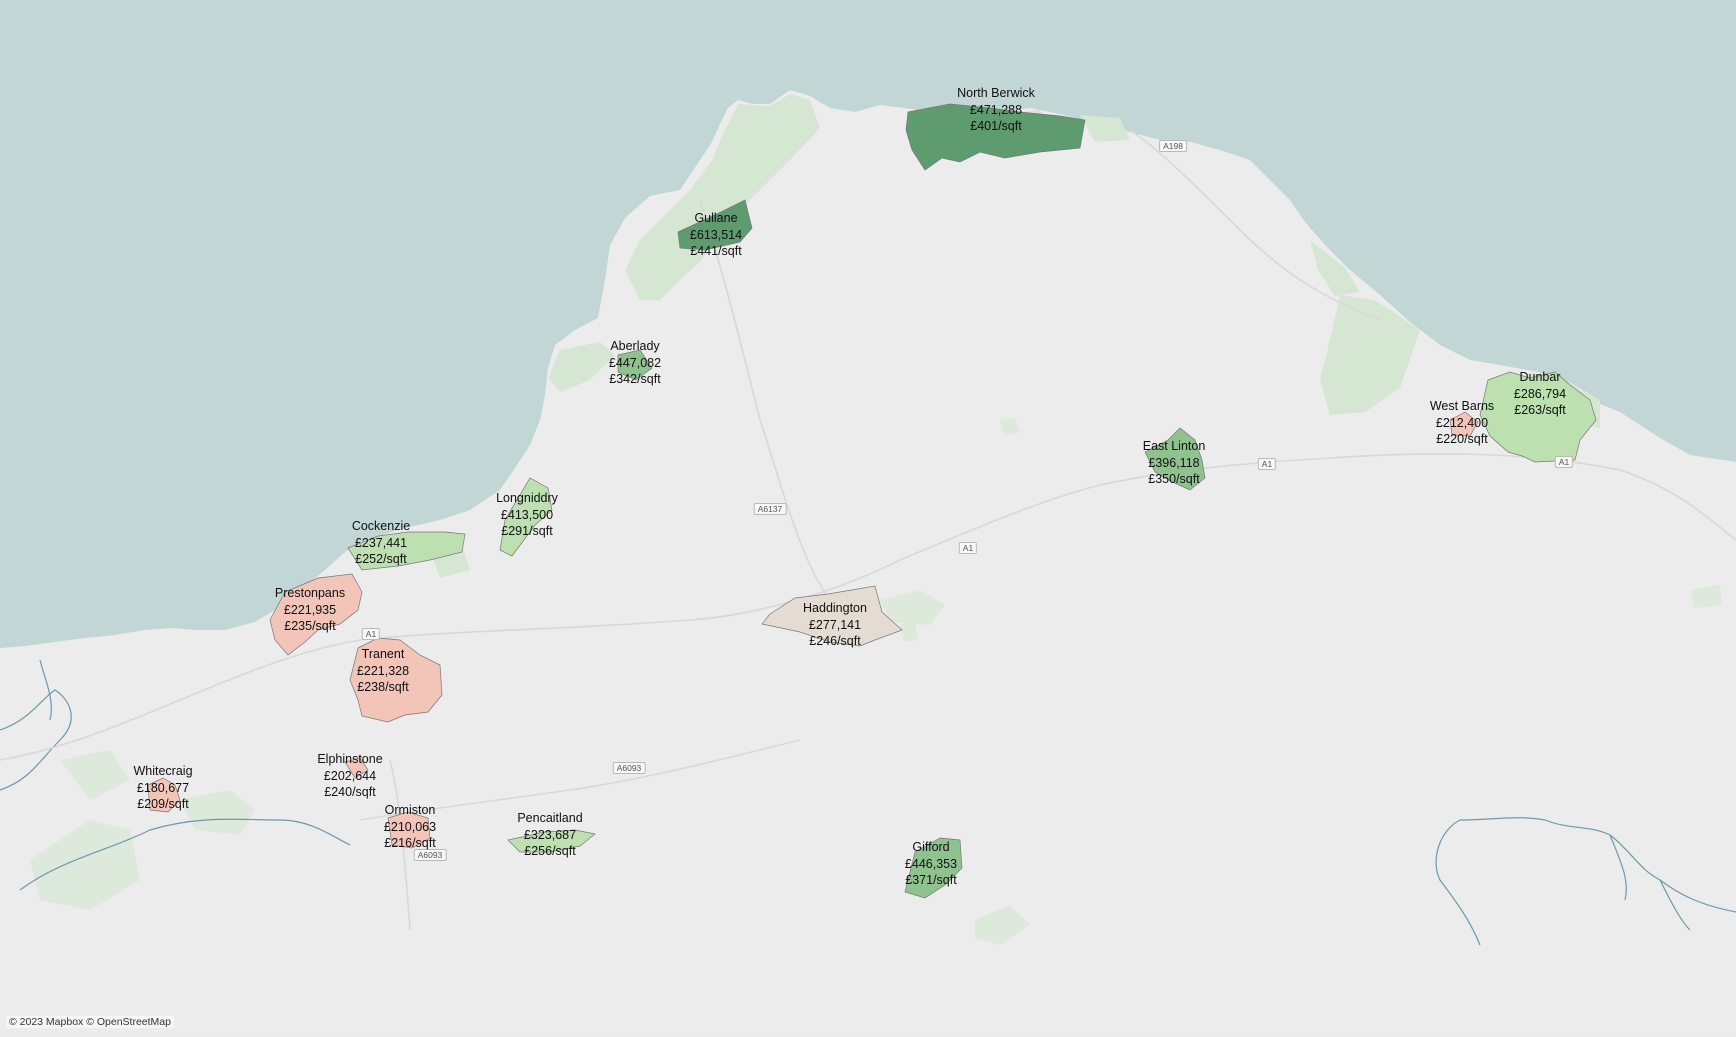 The height and width of the screenshot is (1037, 1736). What do you see at coordinates (316, 614) in the screenshot?
I see `town-polygon-prestonpans` at bounding box center [316, 614].